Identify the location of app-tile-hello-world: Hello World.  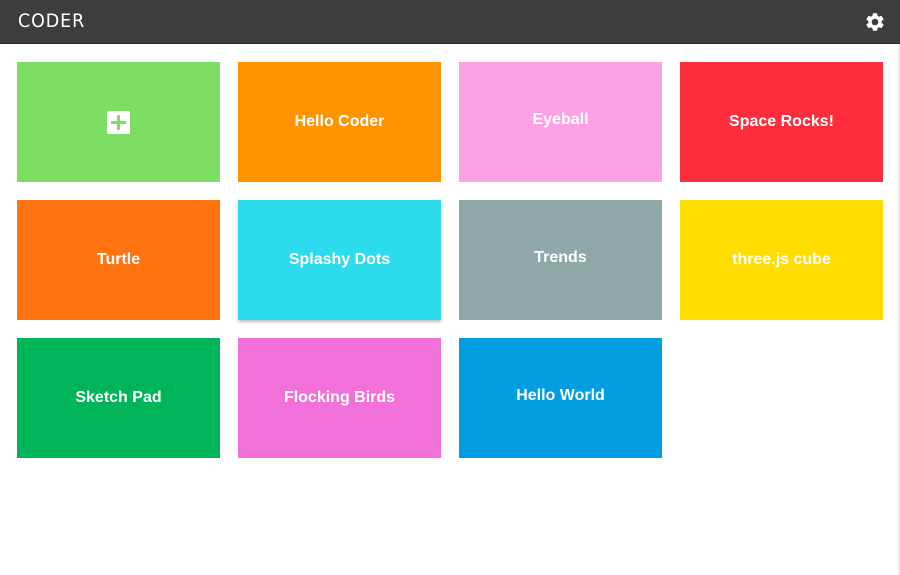
(560, 398).